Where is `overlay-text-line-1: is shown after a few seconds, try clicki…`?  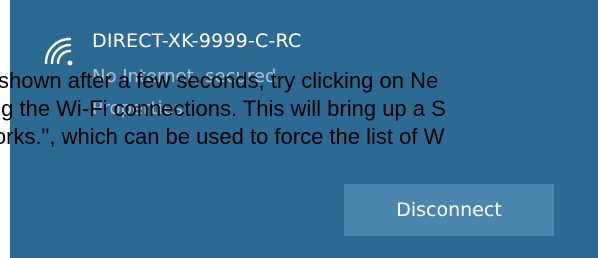 overlay-text-line-1: is shown after a few seconds, try clicki… is located at coordinates (219, 80).